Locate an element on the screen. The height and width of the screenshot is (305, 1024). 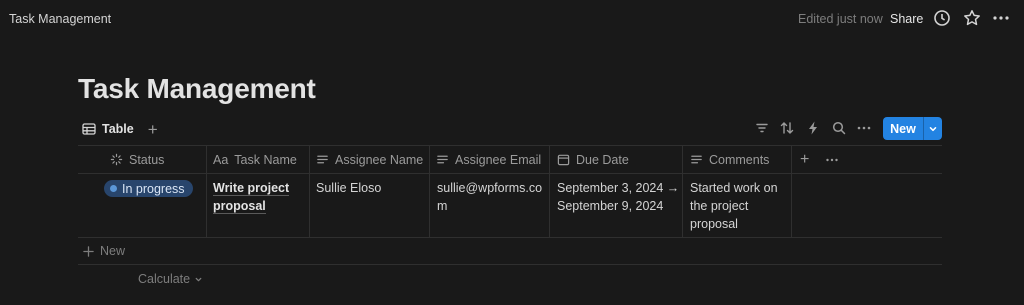
top-bar: Task Management Edited just now Share is located at coordinates (512, 19).